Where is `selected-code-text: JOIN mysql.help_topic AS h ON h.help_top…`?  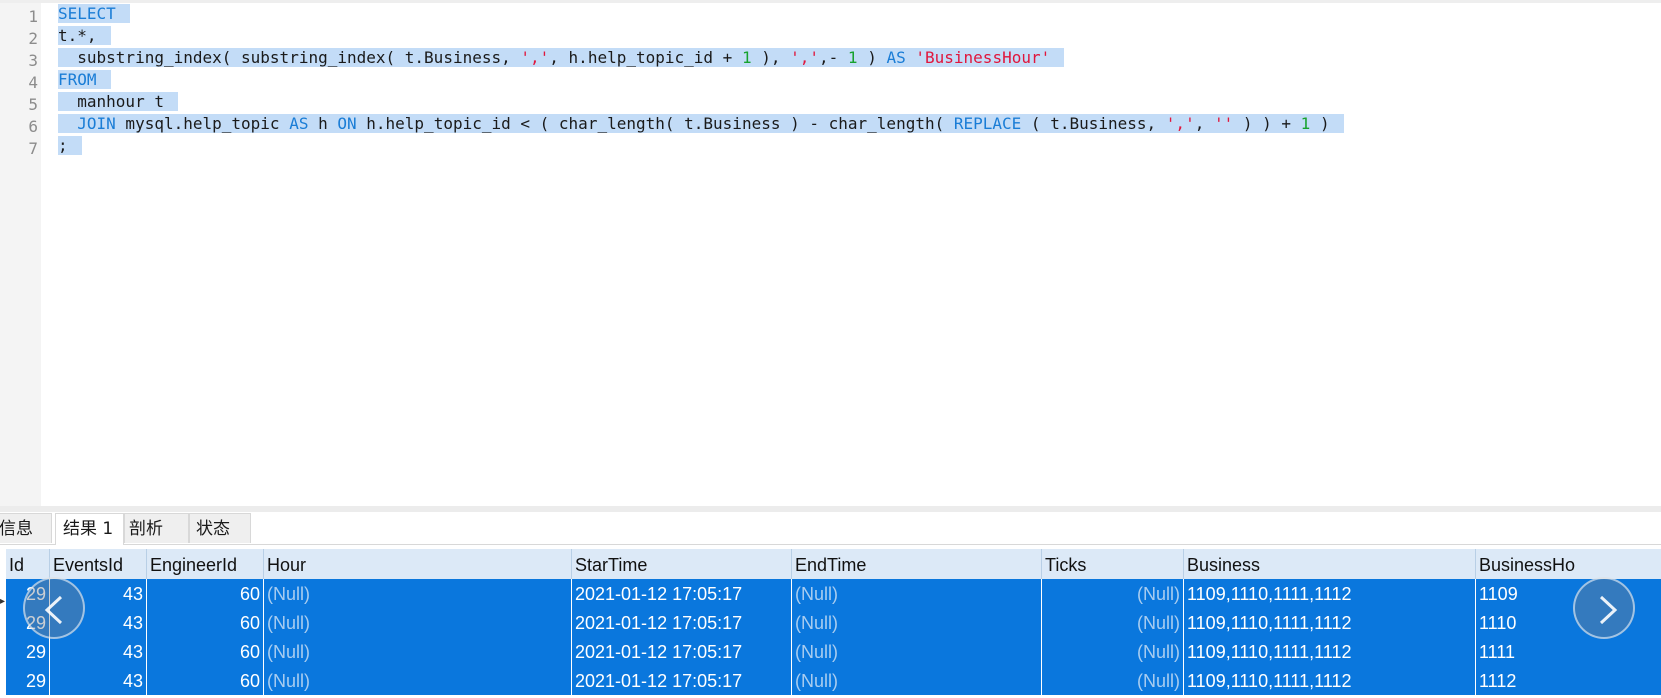
selected-code-text: JOIN mysql.help_topic AS h ON h.help_top… is located at coordinates (701, 123).